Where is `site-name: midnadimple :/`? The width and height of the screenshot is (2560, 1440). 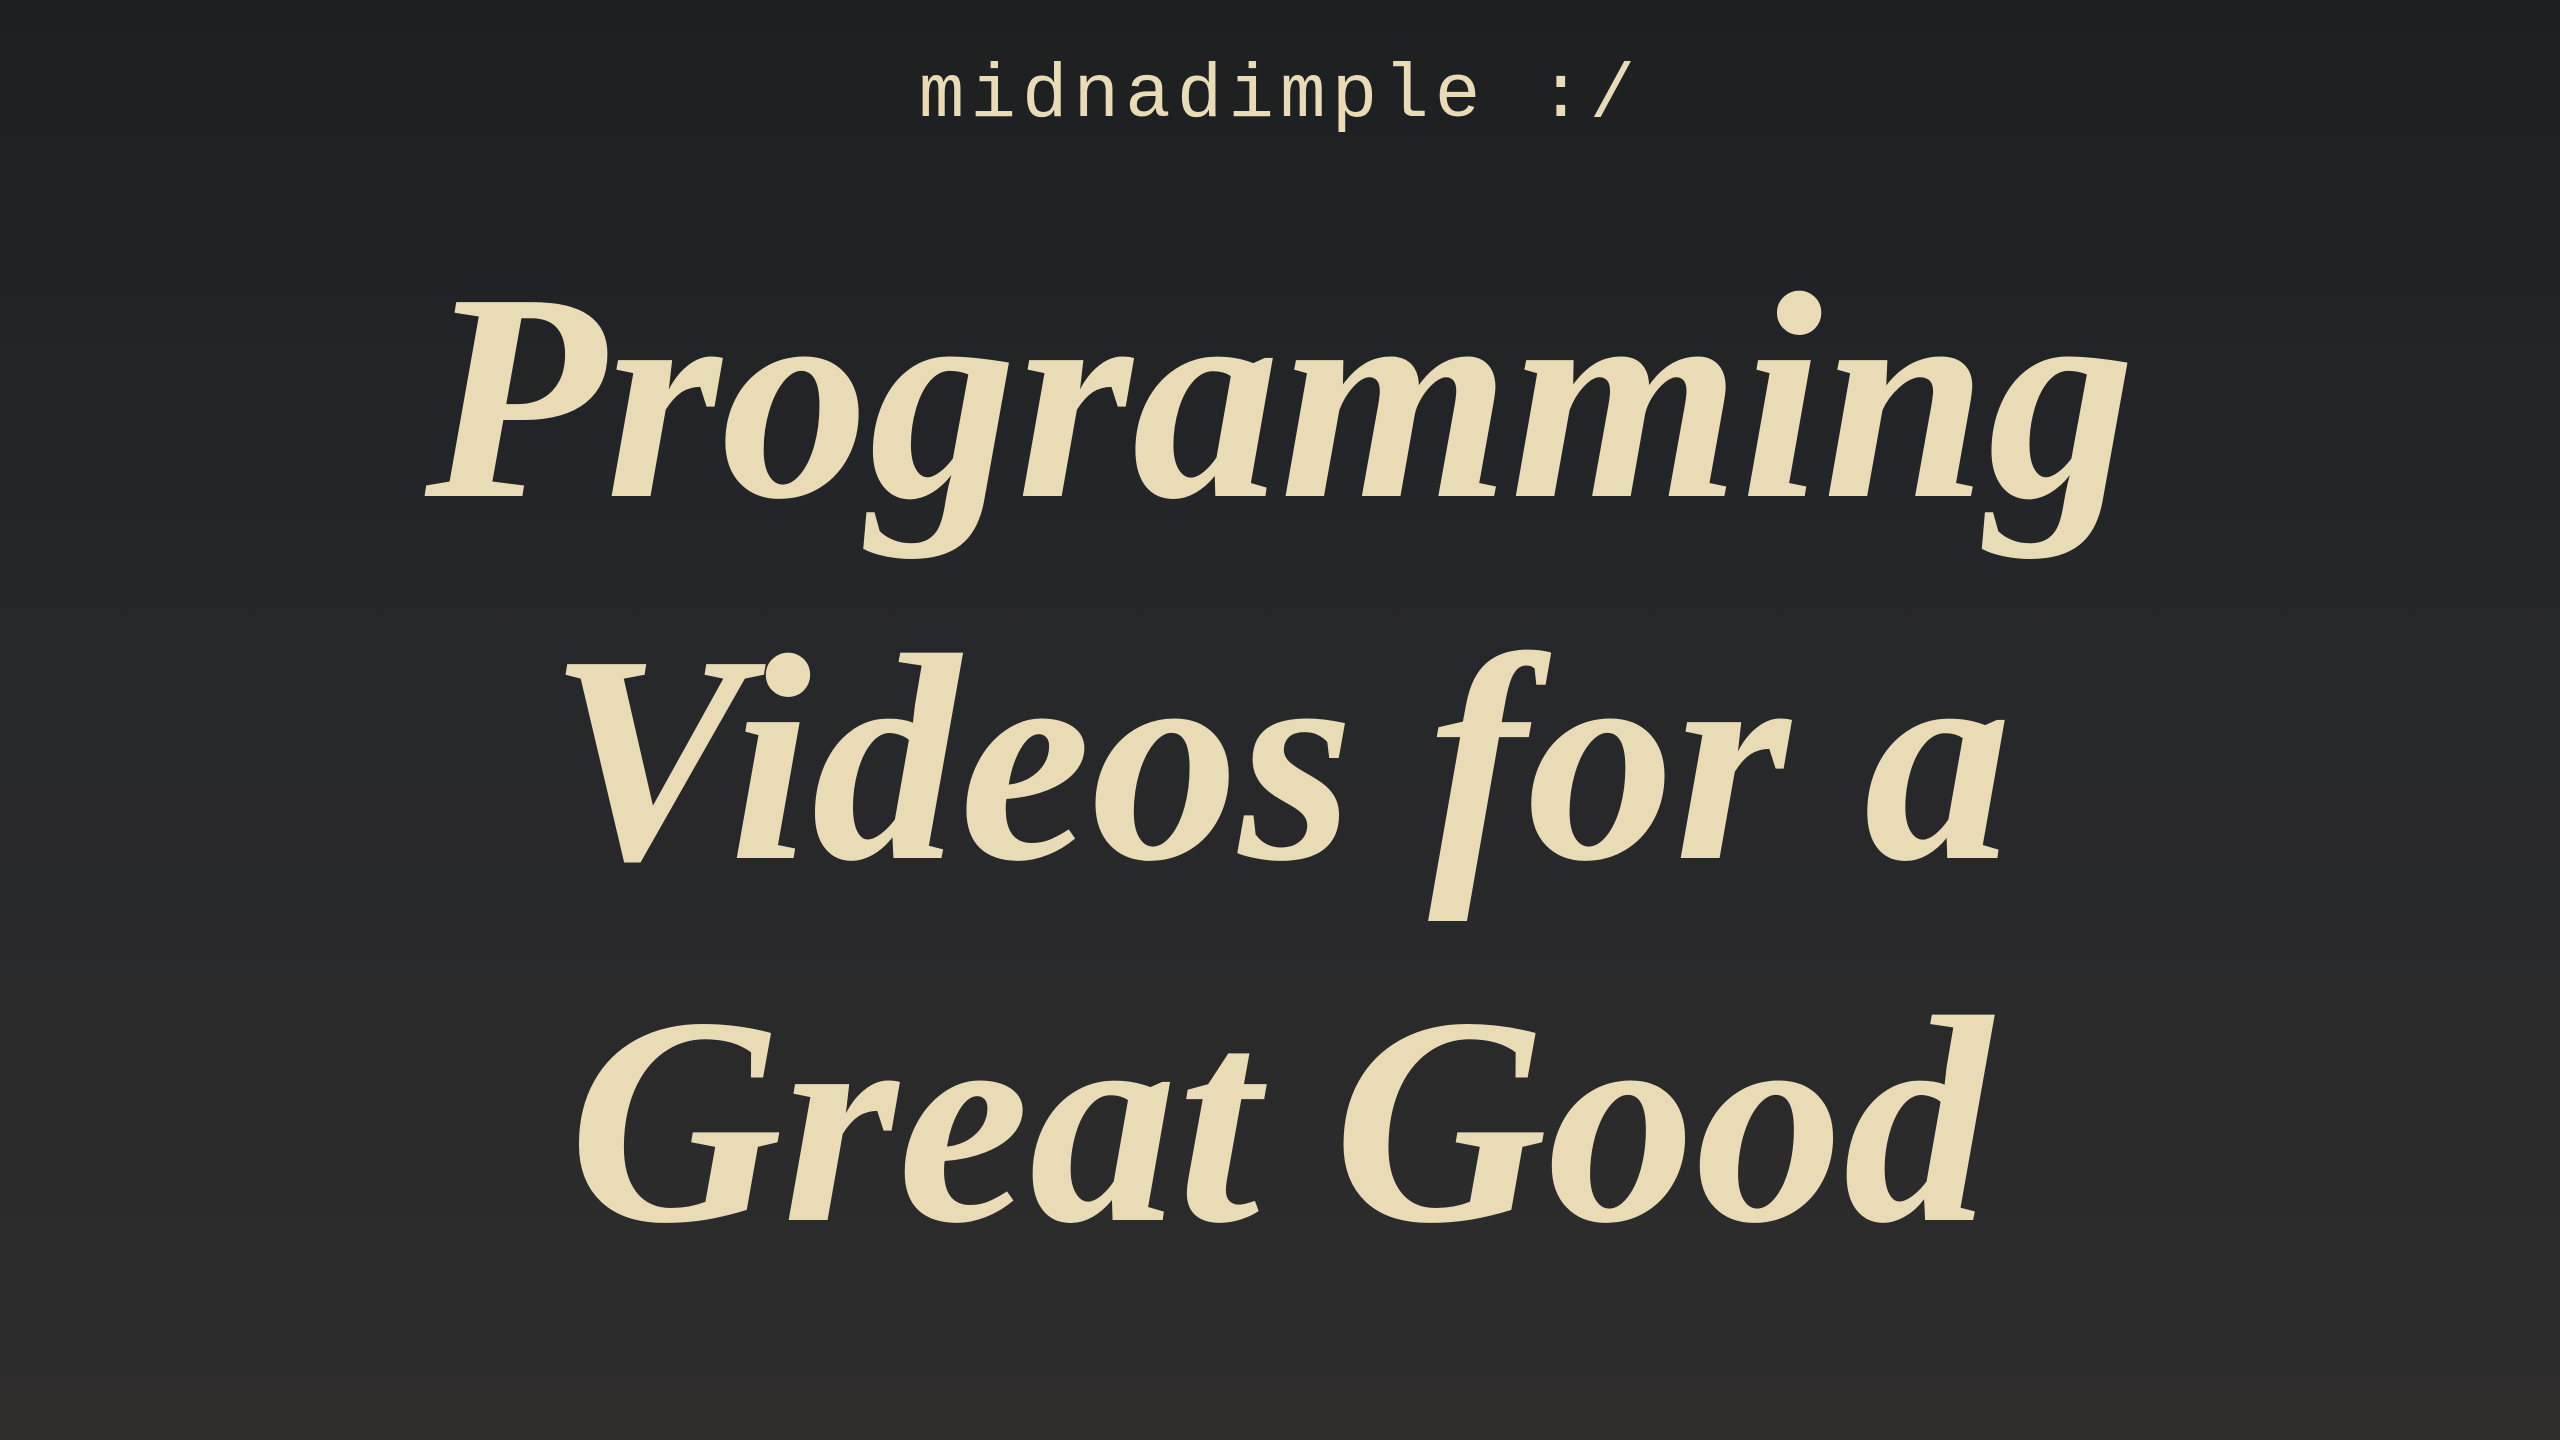 site-name: midnadimple :/ is located at coordinates (1280, 96).